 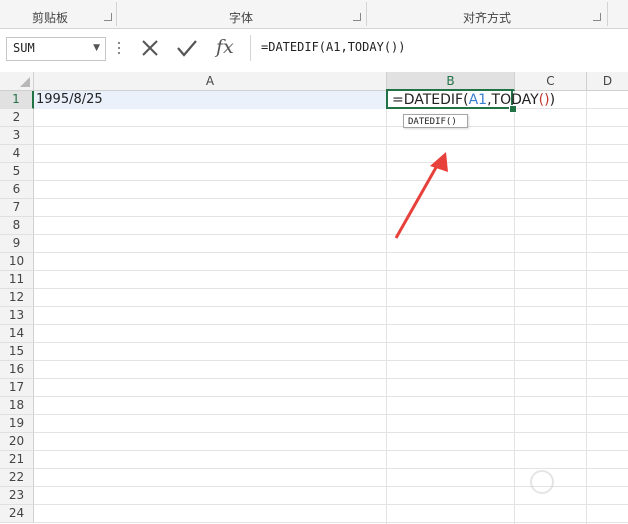 What do you see at coordinates (421, 195) in the screenshot?
I see `red-arrow-icon` at bounding box center [421, 195].